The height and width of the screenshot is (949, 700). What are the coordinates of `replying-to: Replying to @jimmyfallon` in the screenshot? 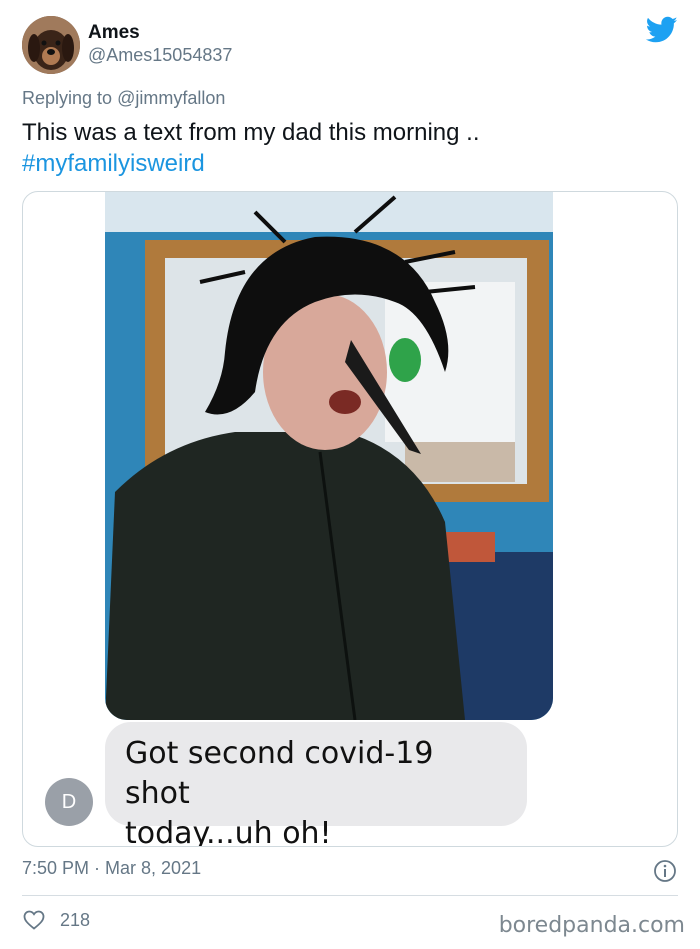 It's located at (123, 98).